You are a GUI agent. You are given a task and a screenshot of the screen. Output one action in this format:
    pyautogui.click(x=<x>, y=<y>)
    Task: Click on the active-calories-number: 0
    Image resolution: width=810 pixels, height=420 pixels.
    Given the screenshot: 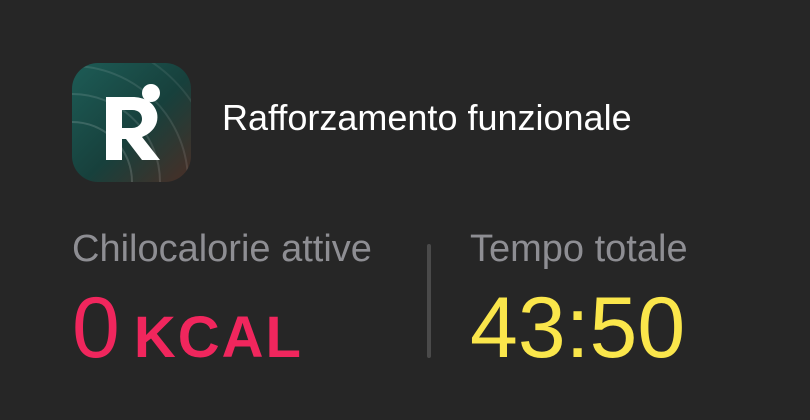 What is the action you would take?
    pyautogui.click(x=96, y=328)
    